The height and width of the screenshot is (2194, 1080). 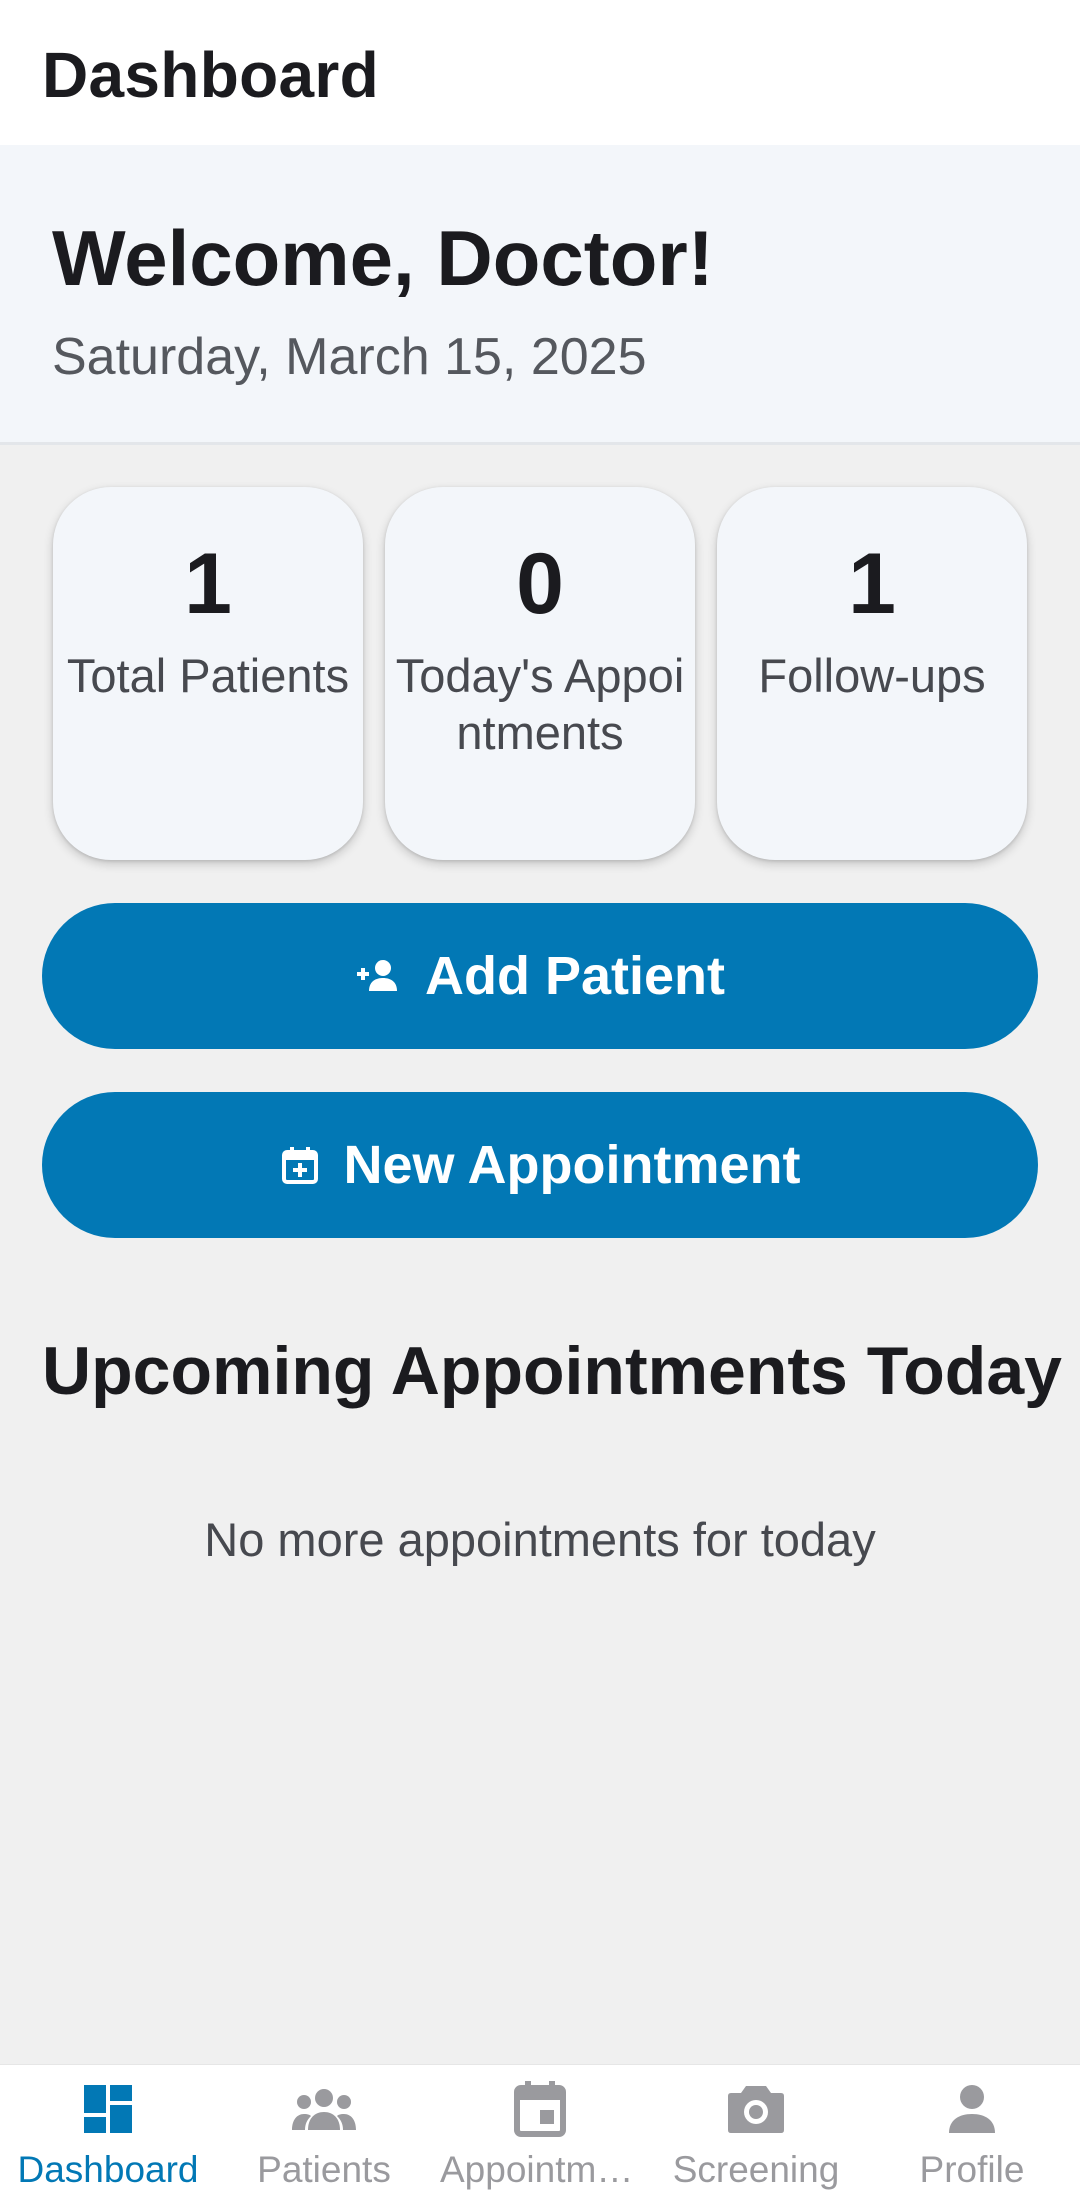 What do you see at coordinates (540, 1539) in the screenshot?
I see `empty-state-message: No more appointments for today` at bounding box center [540, 1539].